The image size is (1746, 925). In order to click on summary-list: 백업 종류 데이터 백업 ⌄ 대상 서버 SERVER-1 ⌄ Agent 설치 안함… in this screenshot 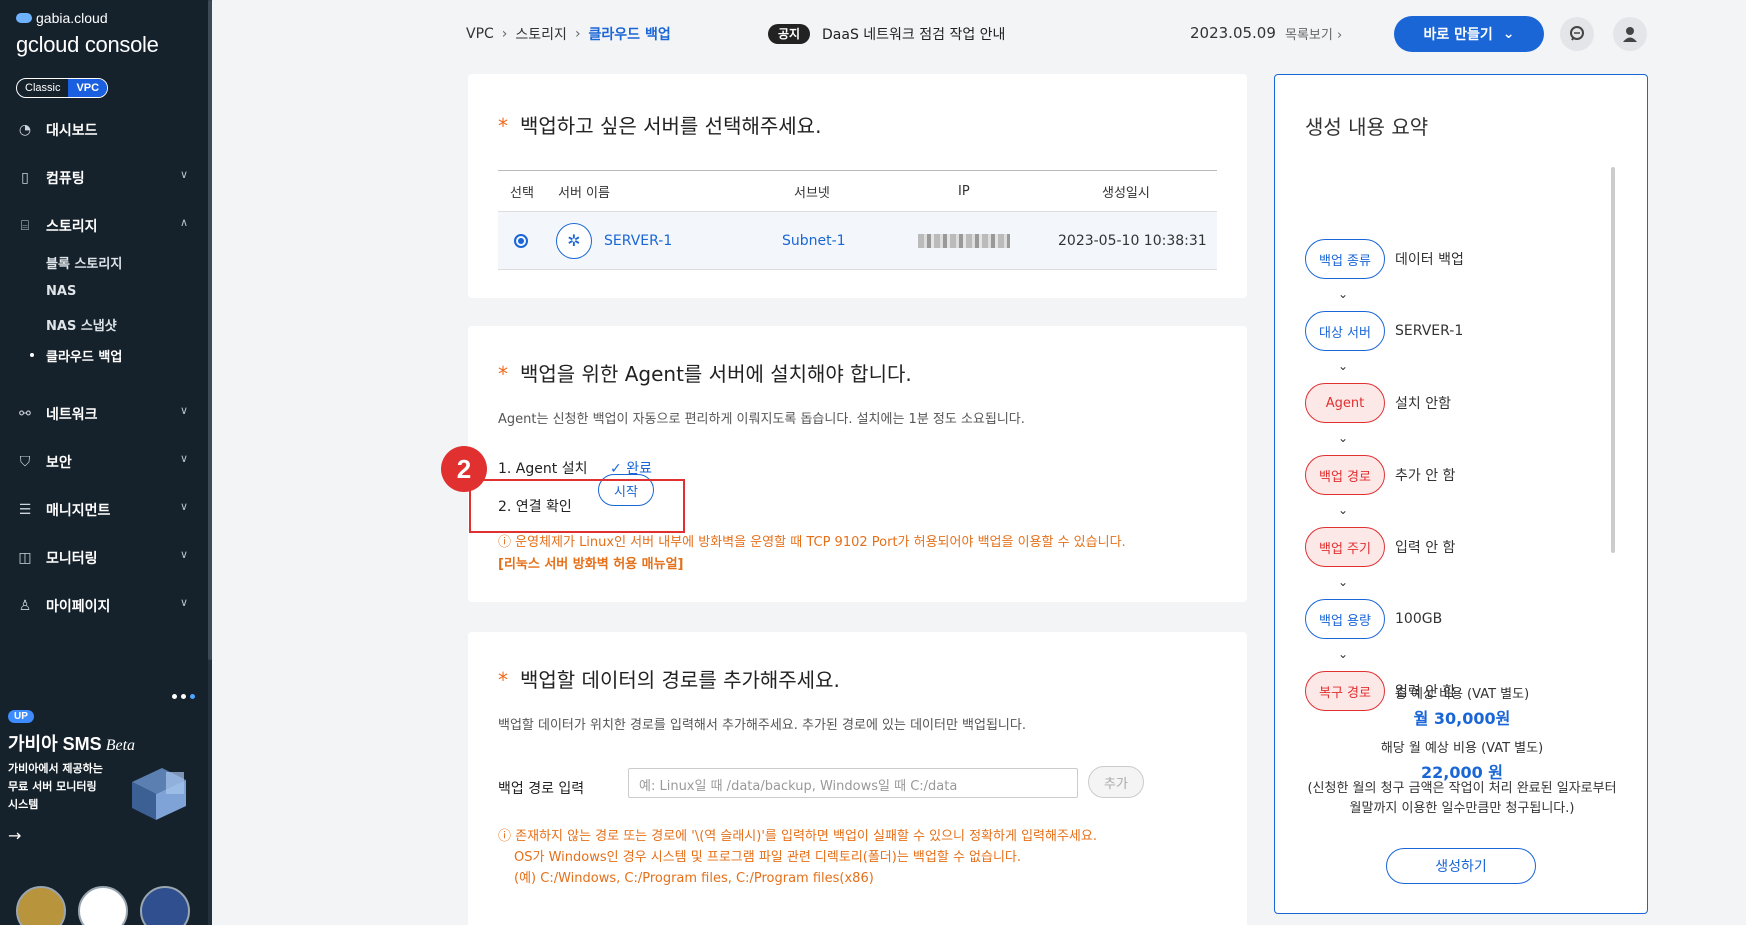, I will do `click(1450, 447)`.